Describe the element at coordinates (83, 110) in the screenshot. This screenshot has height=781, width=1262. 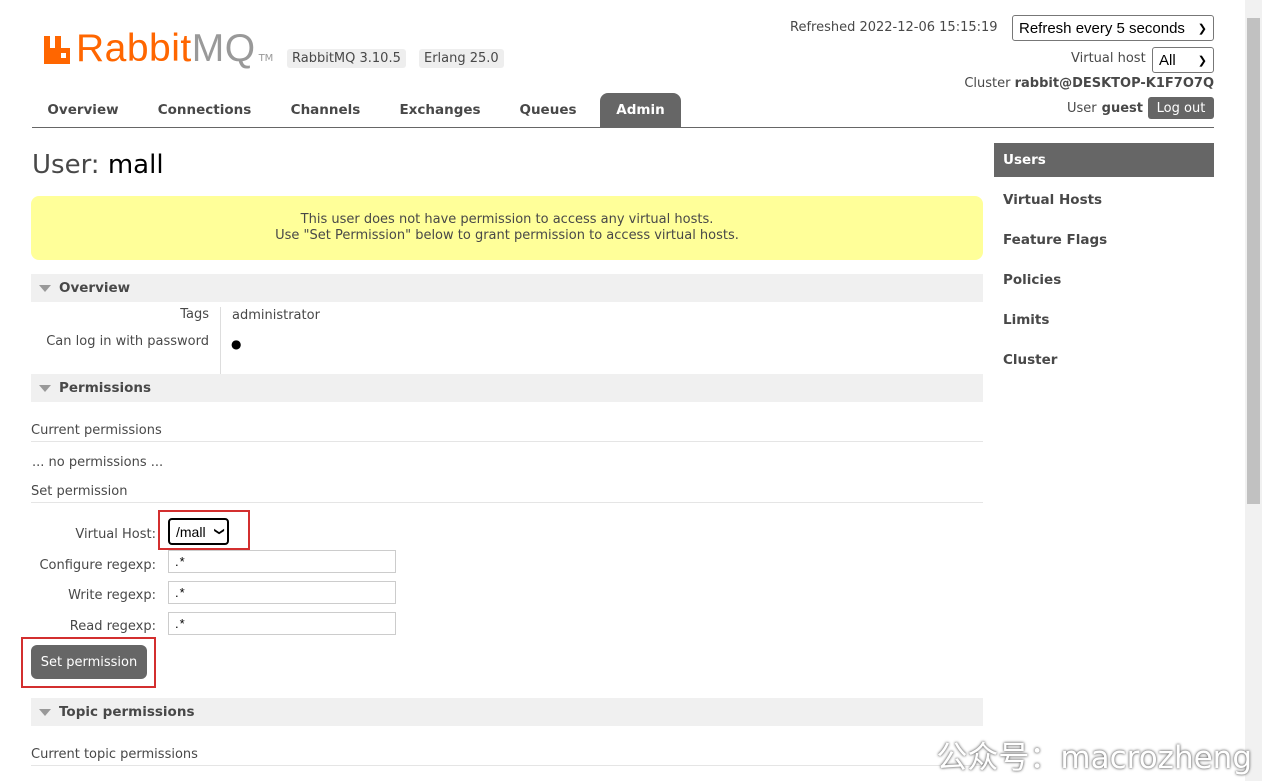
I see `tab-overview: Overview` at that location.